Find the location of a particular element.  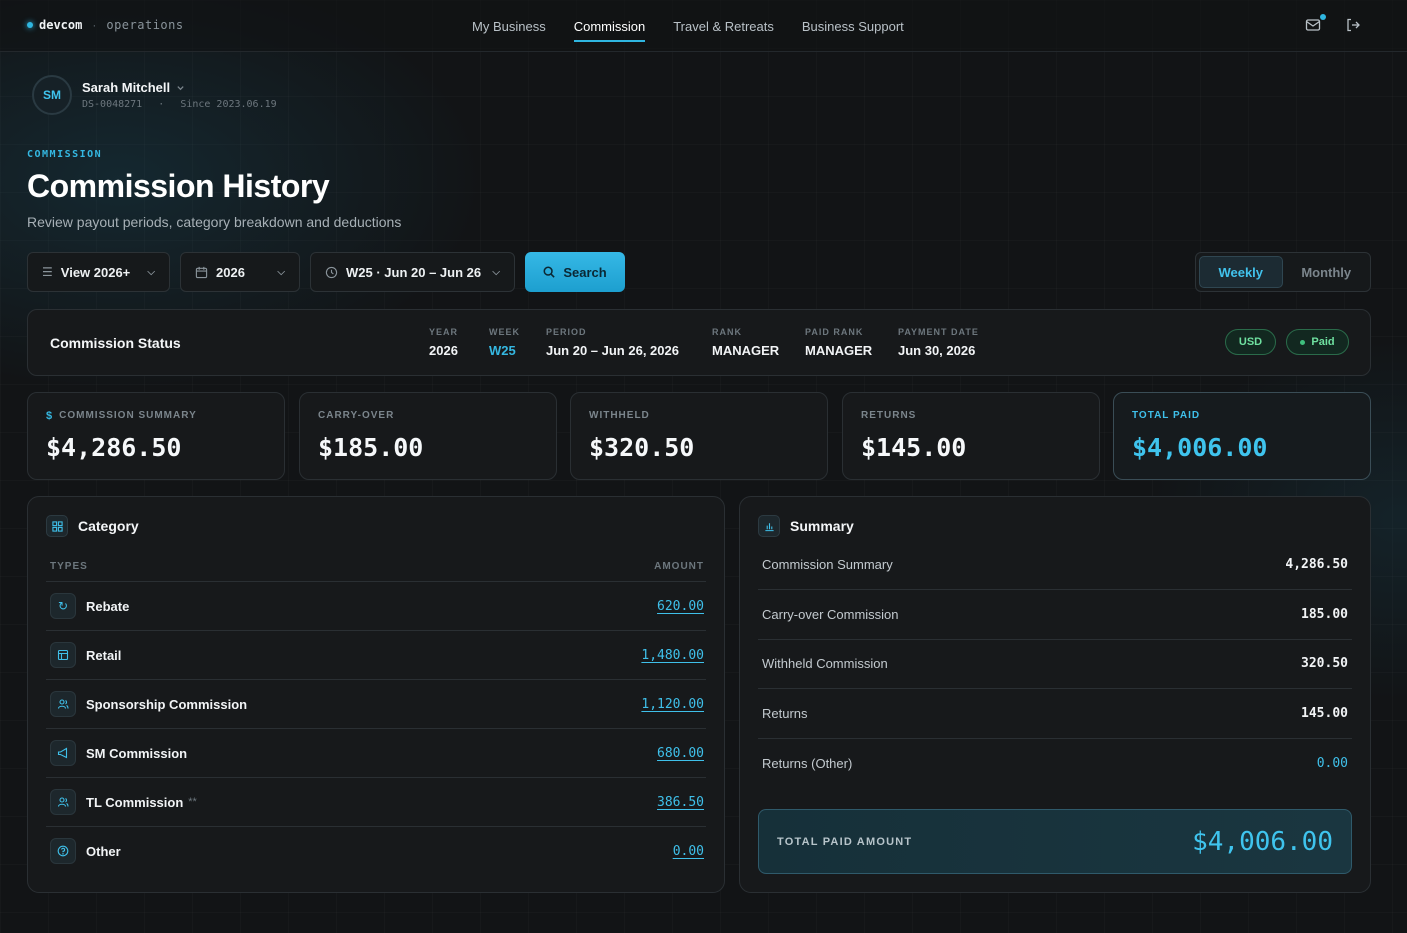

week-filter: W25 · Jun 20 – Jun 26 ⌵ is located at coordinates (412, 272).